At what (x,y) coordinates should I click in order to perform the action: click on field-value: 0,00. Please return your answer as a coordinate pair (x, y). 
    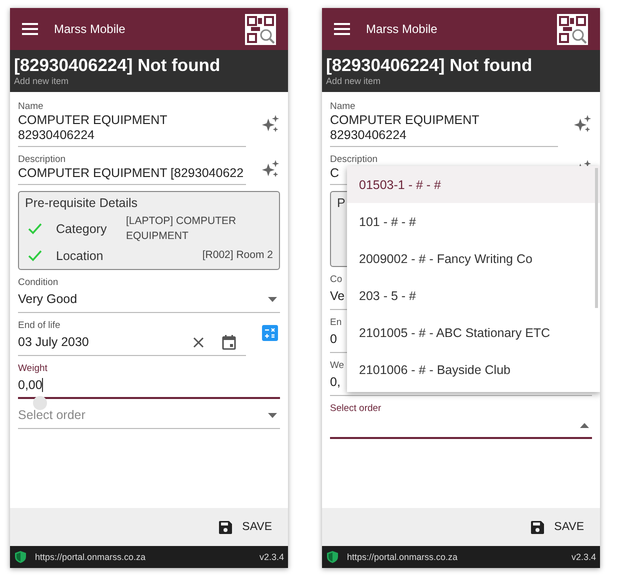
    Looking at the image, I should click on (30, 385).